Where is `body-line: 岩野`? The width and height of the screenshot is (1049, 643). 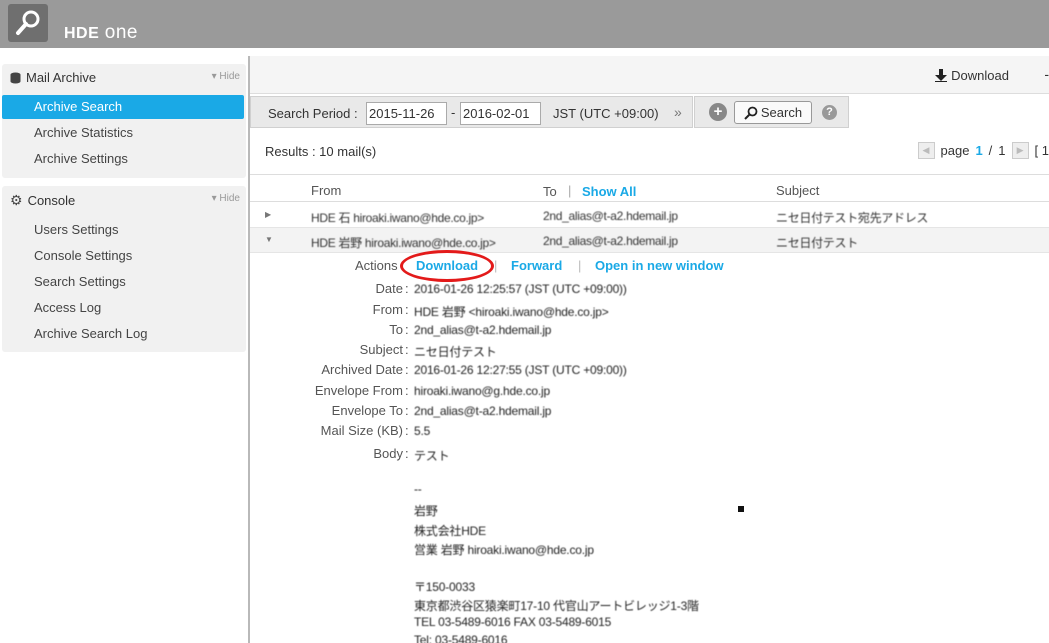
body-line: 岩野 is located at coordinates (426, 511).